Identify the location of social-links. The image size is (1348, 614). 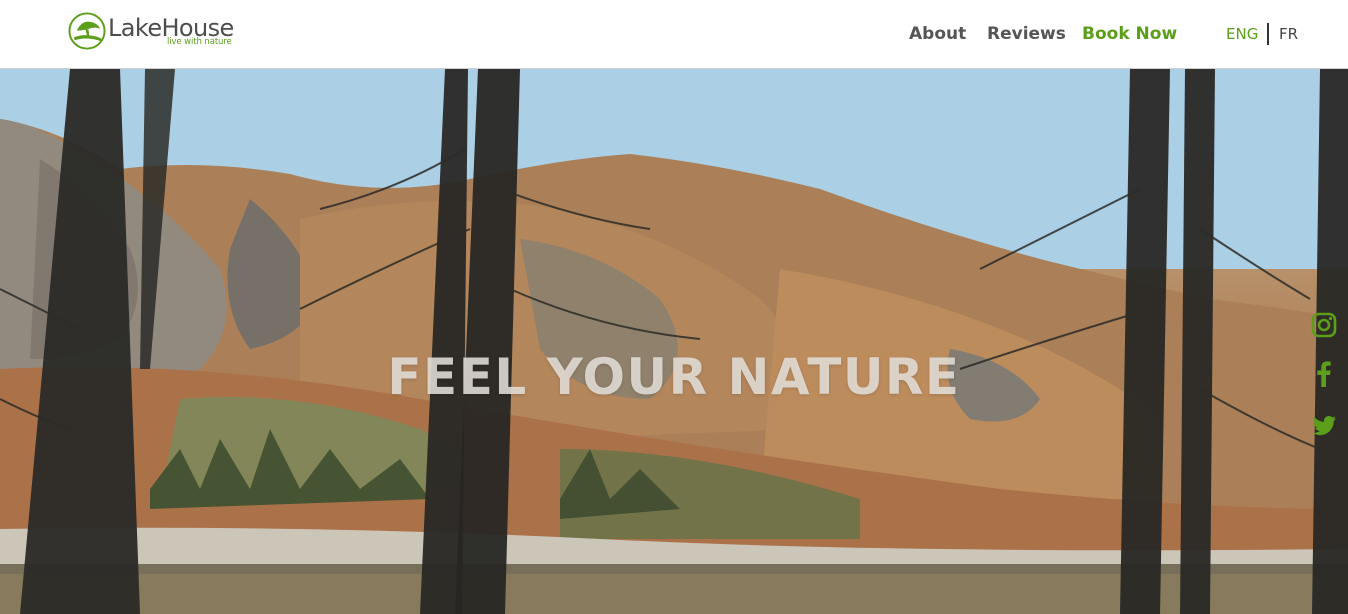
(1324, 377).